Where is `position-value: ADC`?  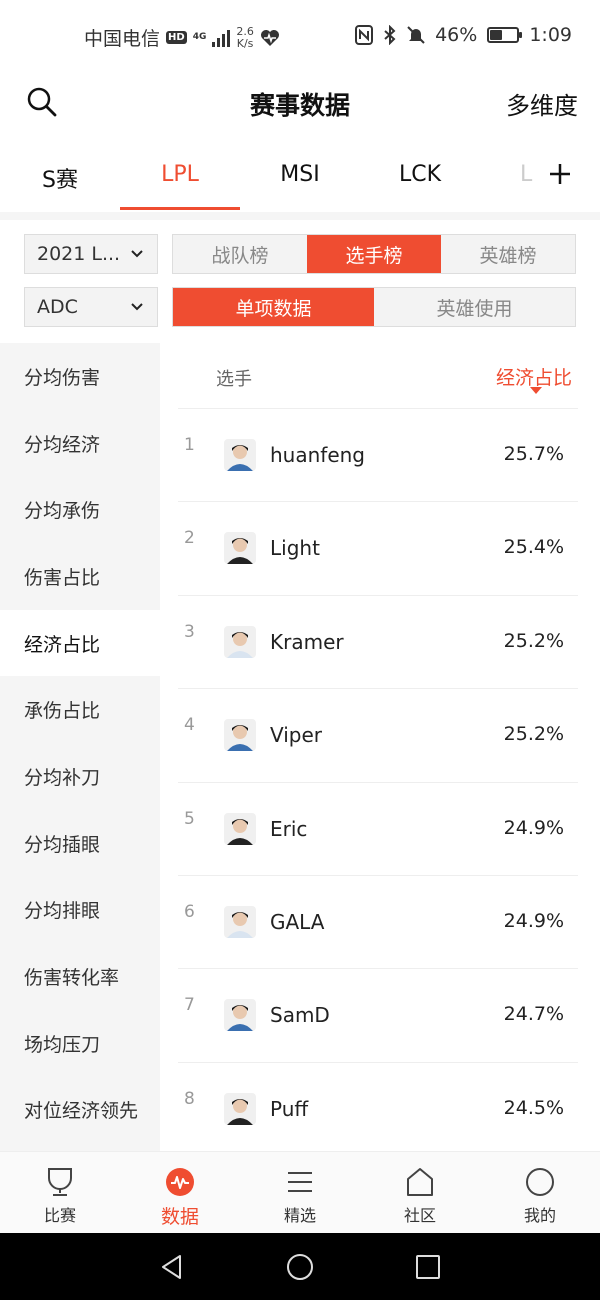 position-value: ADC is located at coordinates (57, 307).